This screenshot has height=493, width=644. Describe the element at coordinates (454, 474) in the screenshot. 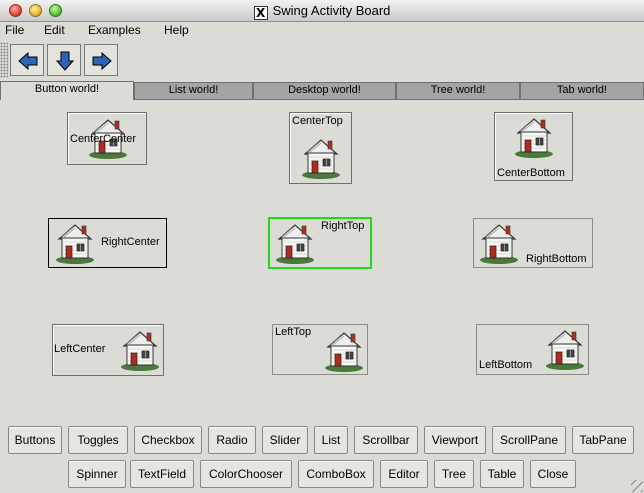

I see `tree-button: Tree` at that location.